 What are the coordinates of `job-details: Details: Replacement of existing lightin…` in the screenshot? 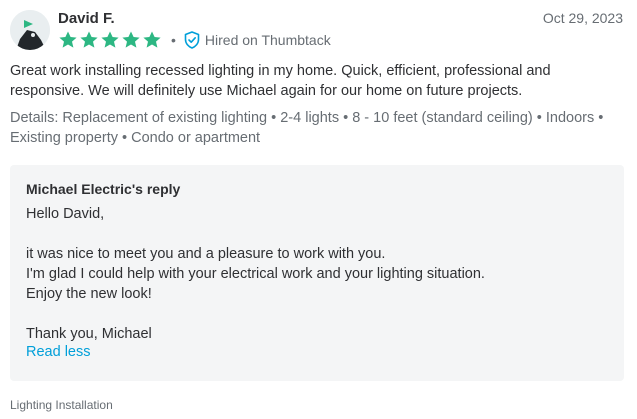 It's located at (307, 128).